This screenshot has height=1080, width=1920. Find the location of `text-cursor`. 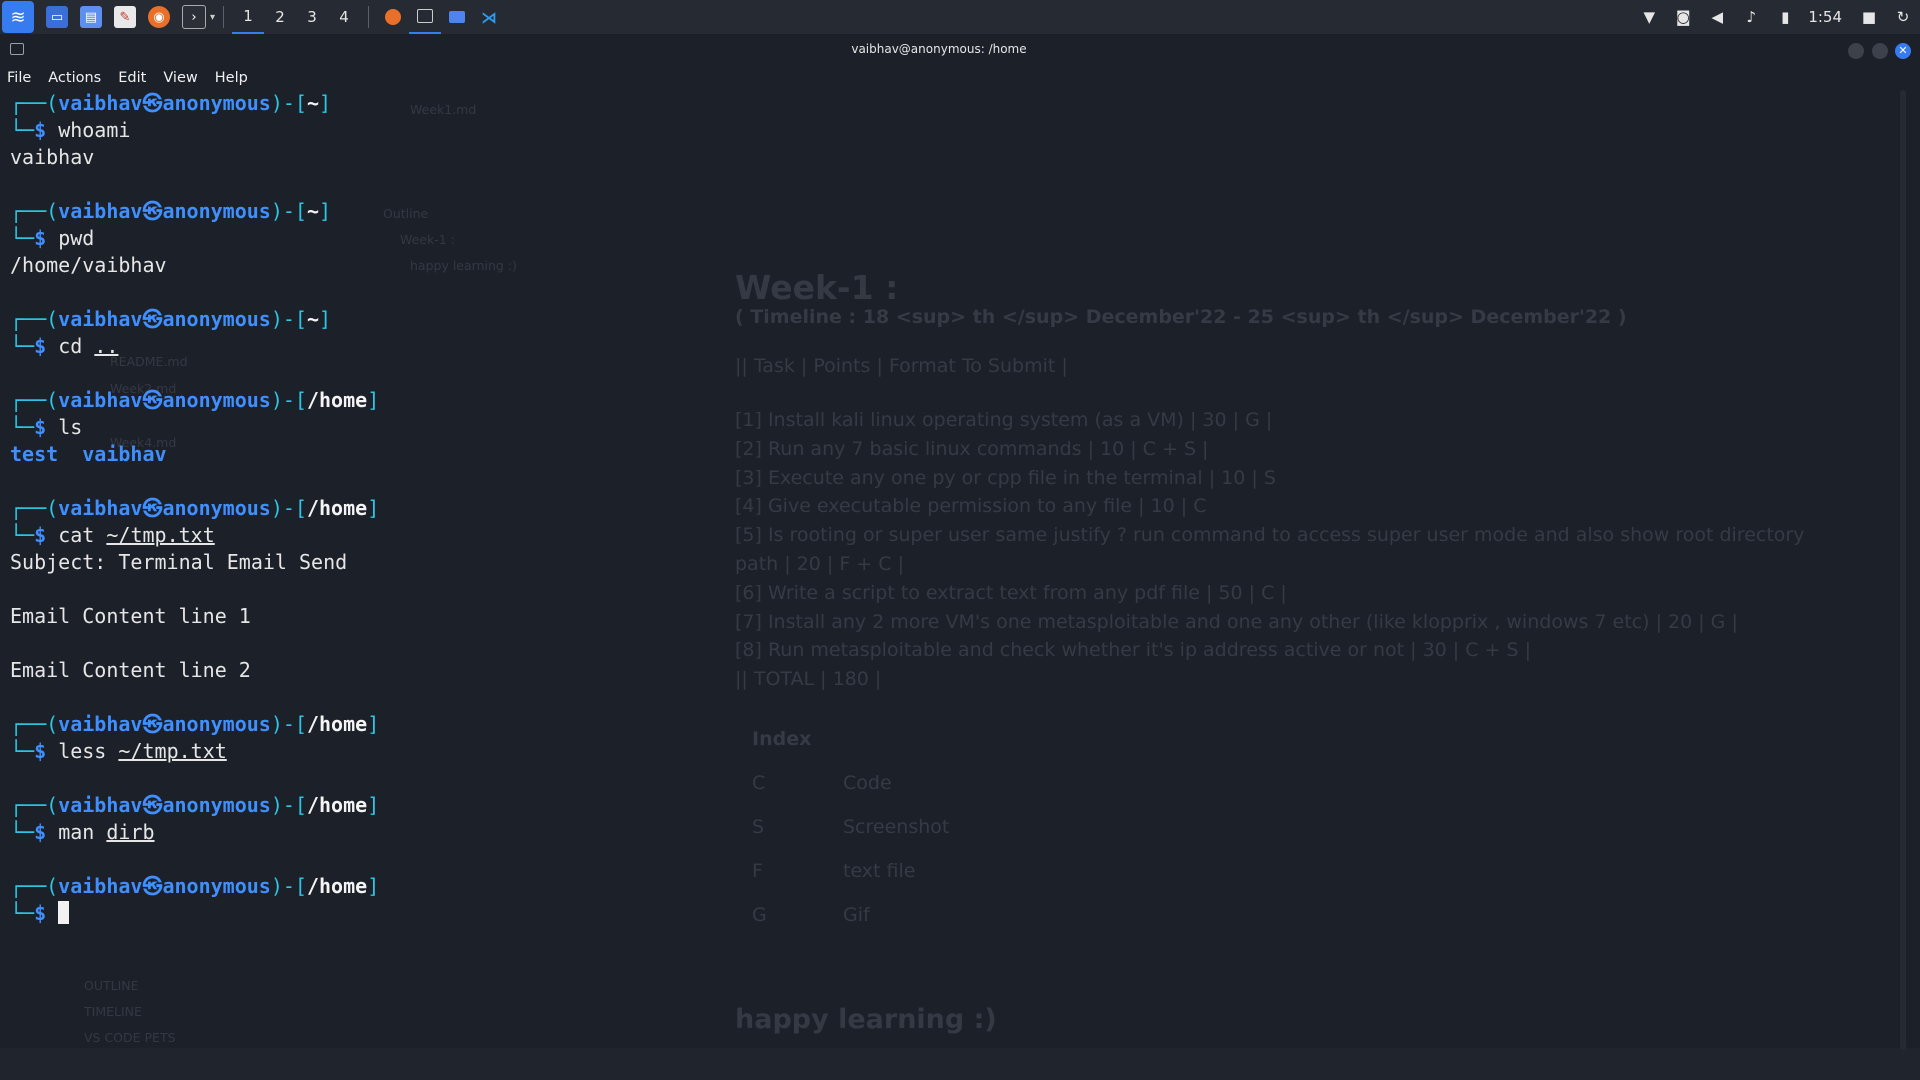

text-cursor is located at coordinates (64, 912).